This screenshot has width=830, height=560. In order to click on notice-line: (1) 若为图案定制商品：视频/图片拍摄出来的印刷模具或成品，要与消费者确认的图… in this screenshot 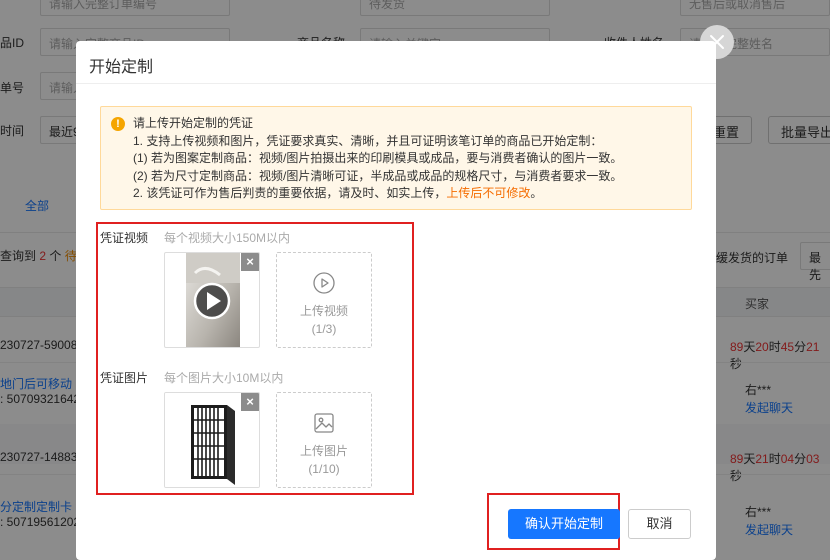, I will do `click(378, 158)`.